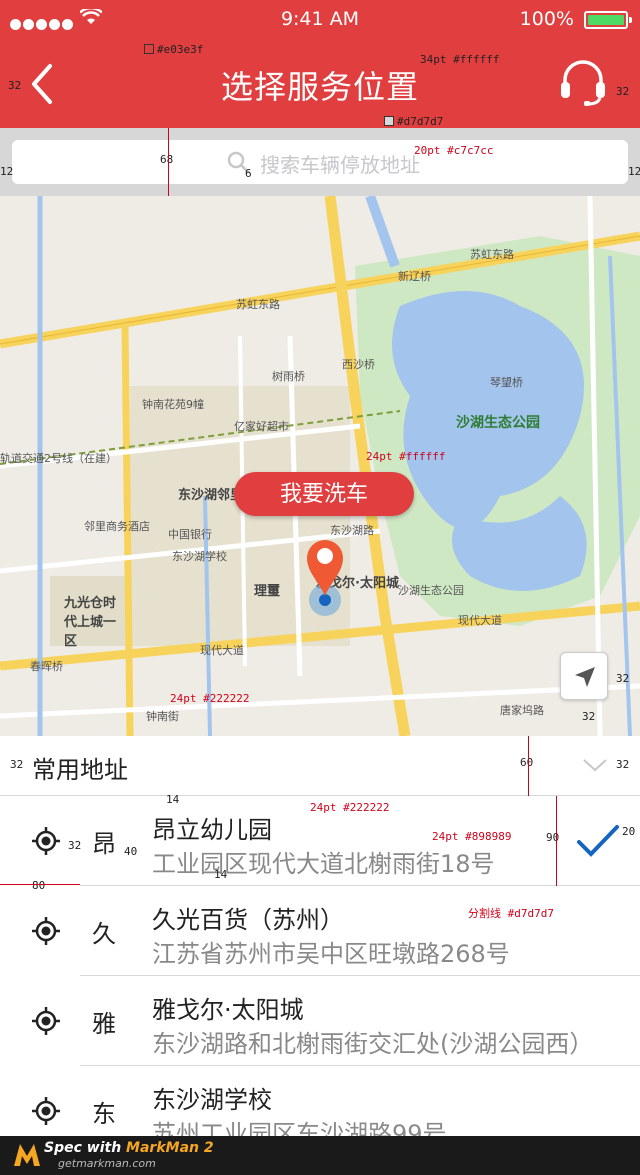 The height and width of the screenshot is (1175, 640). I want to click on spec-measure: 20, so click(629, 831).